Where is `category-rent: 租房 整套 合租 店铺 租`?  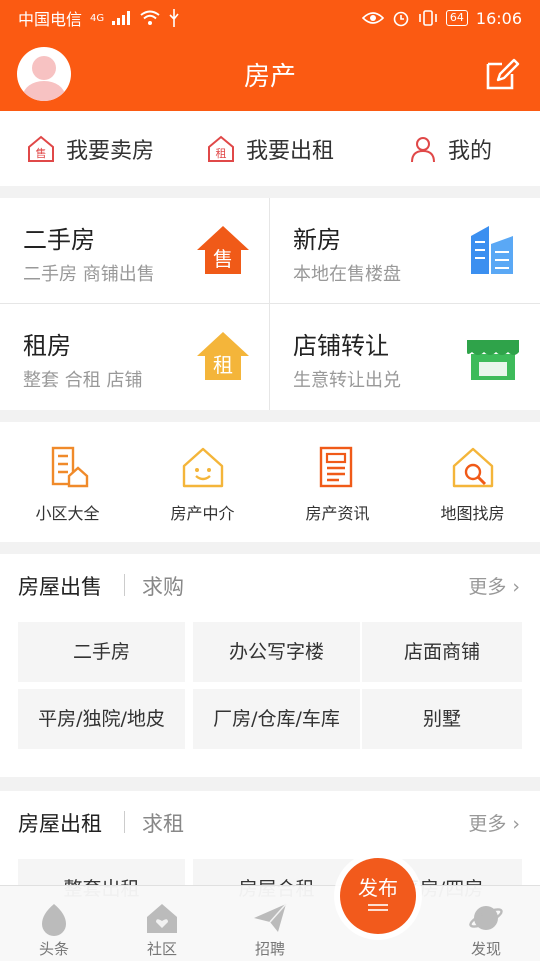 category-rent: 租房 整套 合租 店铺 租 is located at coordinates (134, 356).